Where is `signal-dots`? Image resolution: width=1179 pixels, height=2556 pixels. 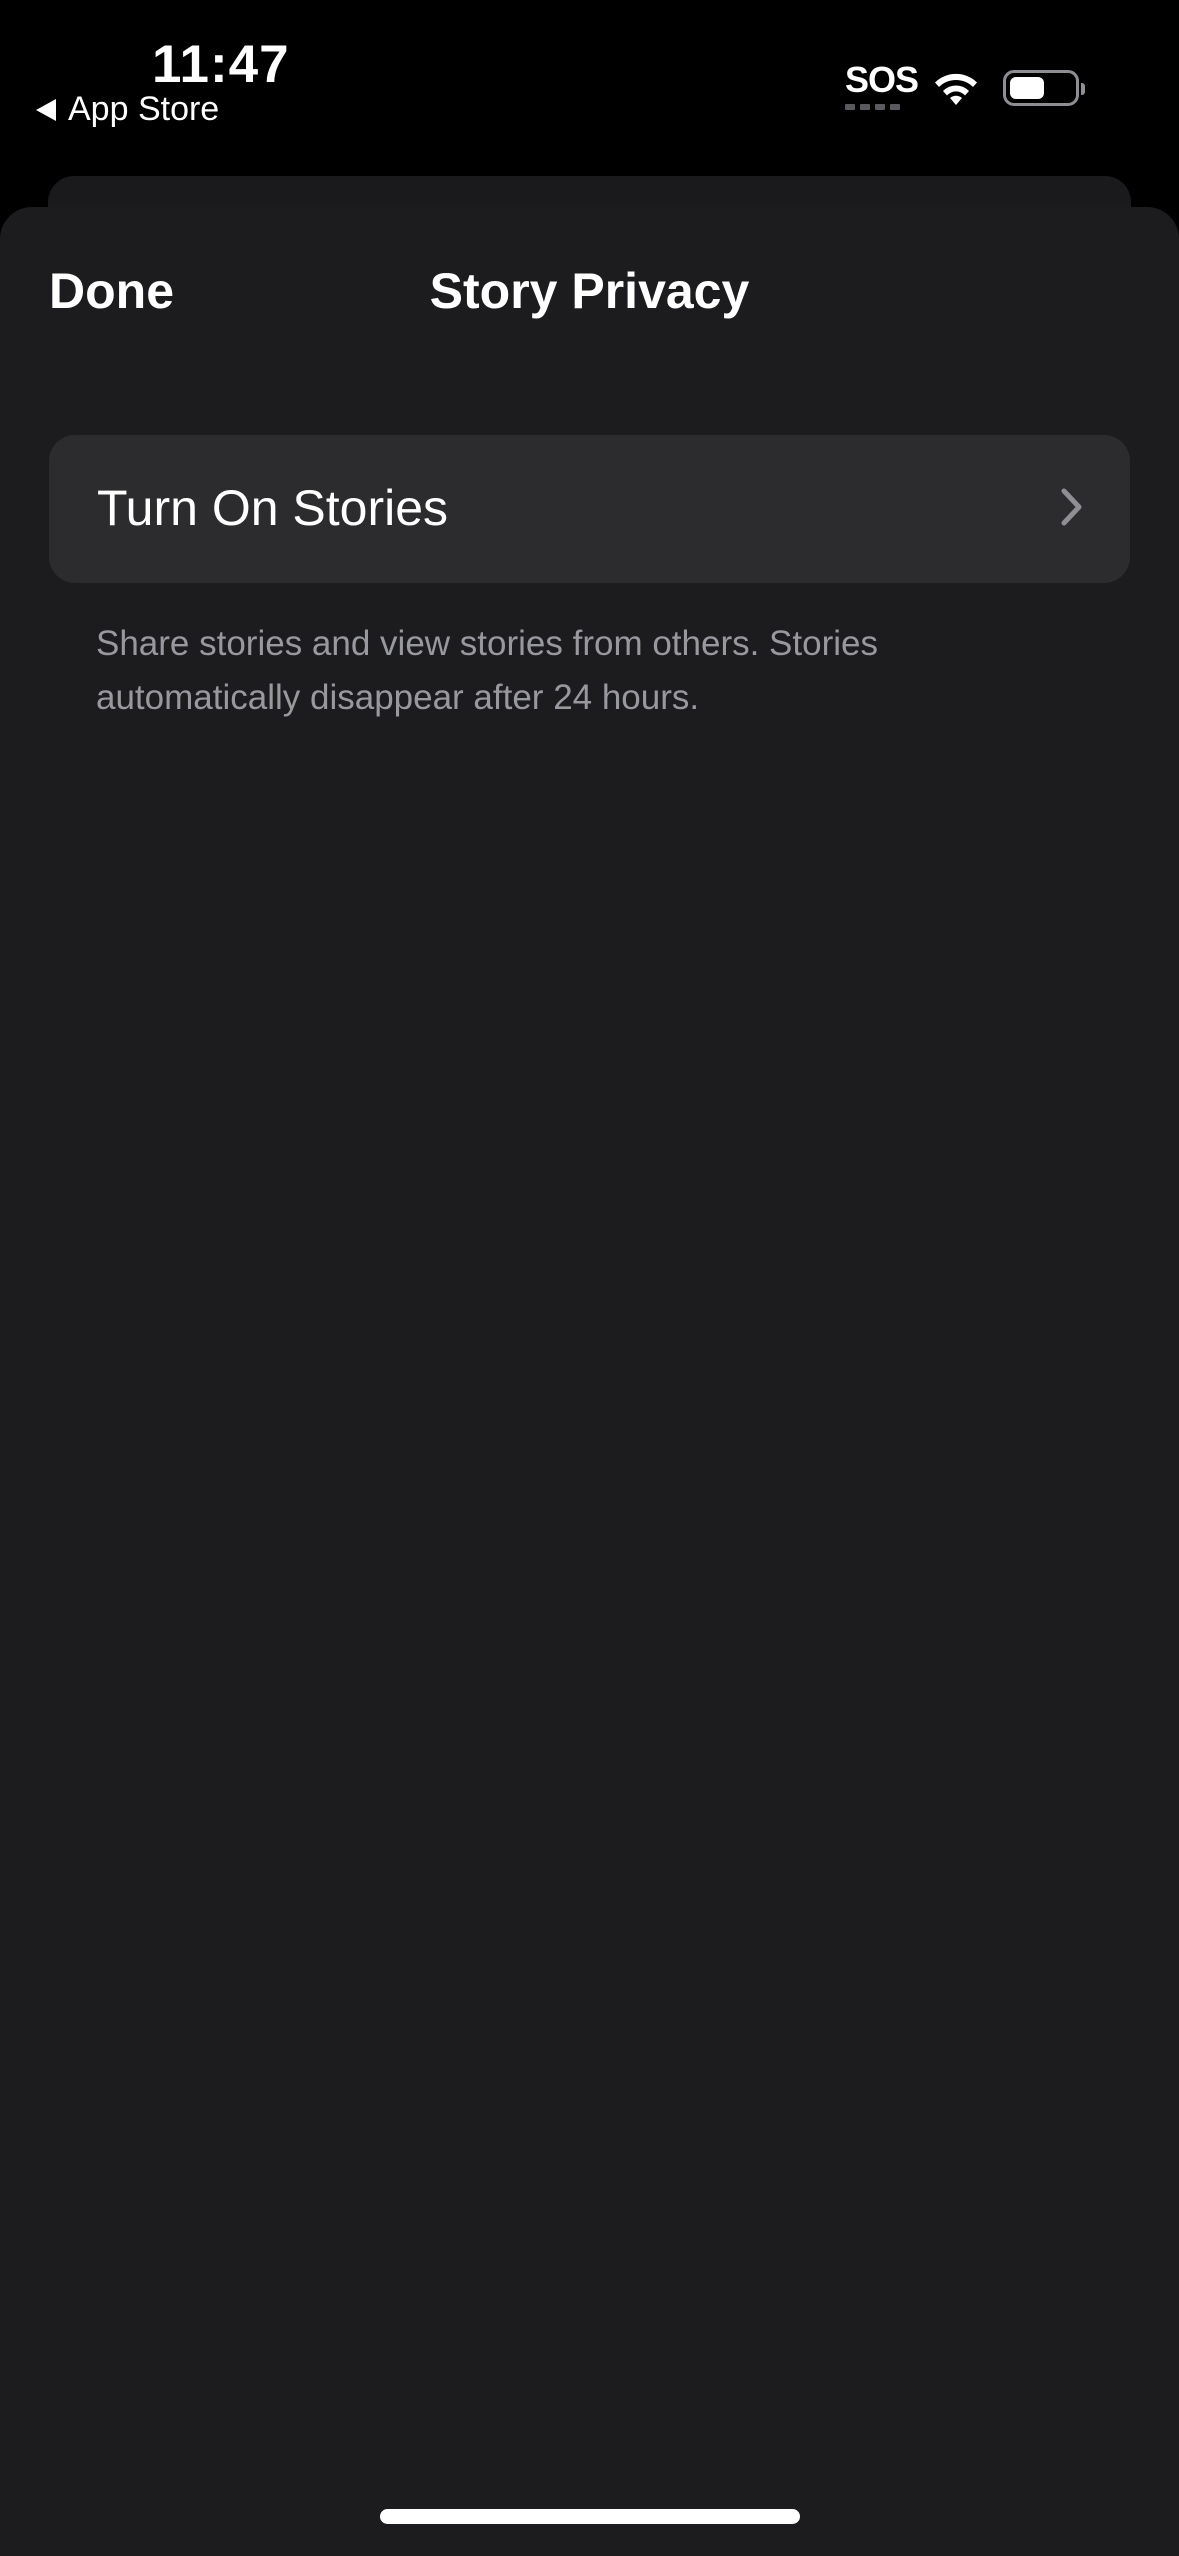
signal-dots is located at coordinates (877, 107).